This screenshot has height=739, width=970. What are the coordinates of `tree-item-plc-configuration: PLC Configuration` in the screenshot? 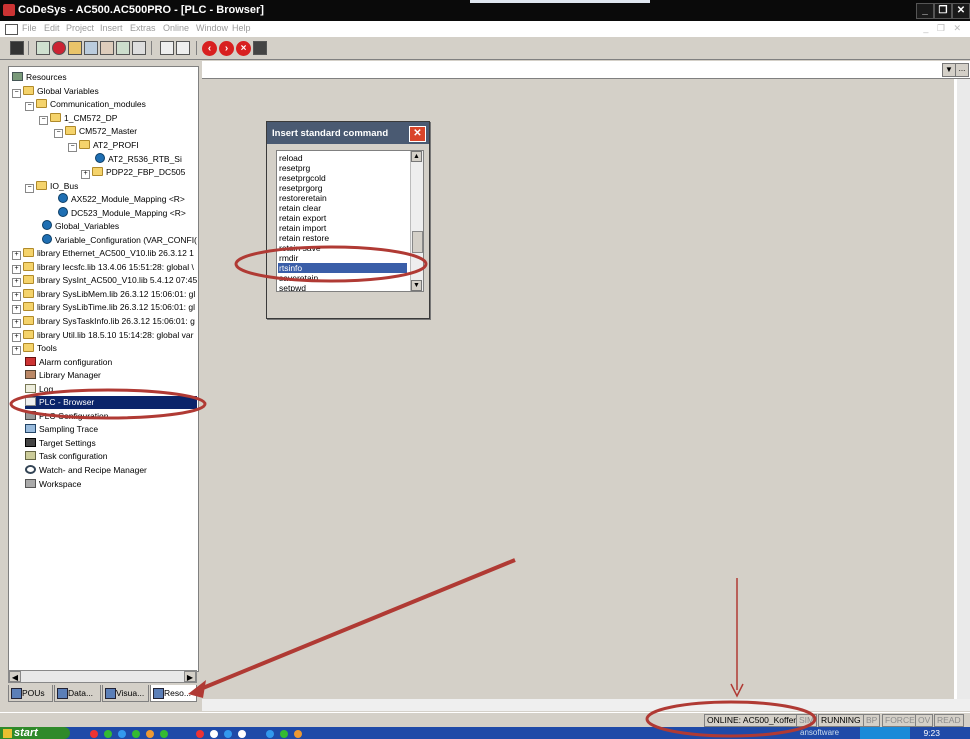 It's located at (66, 416).